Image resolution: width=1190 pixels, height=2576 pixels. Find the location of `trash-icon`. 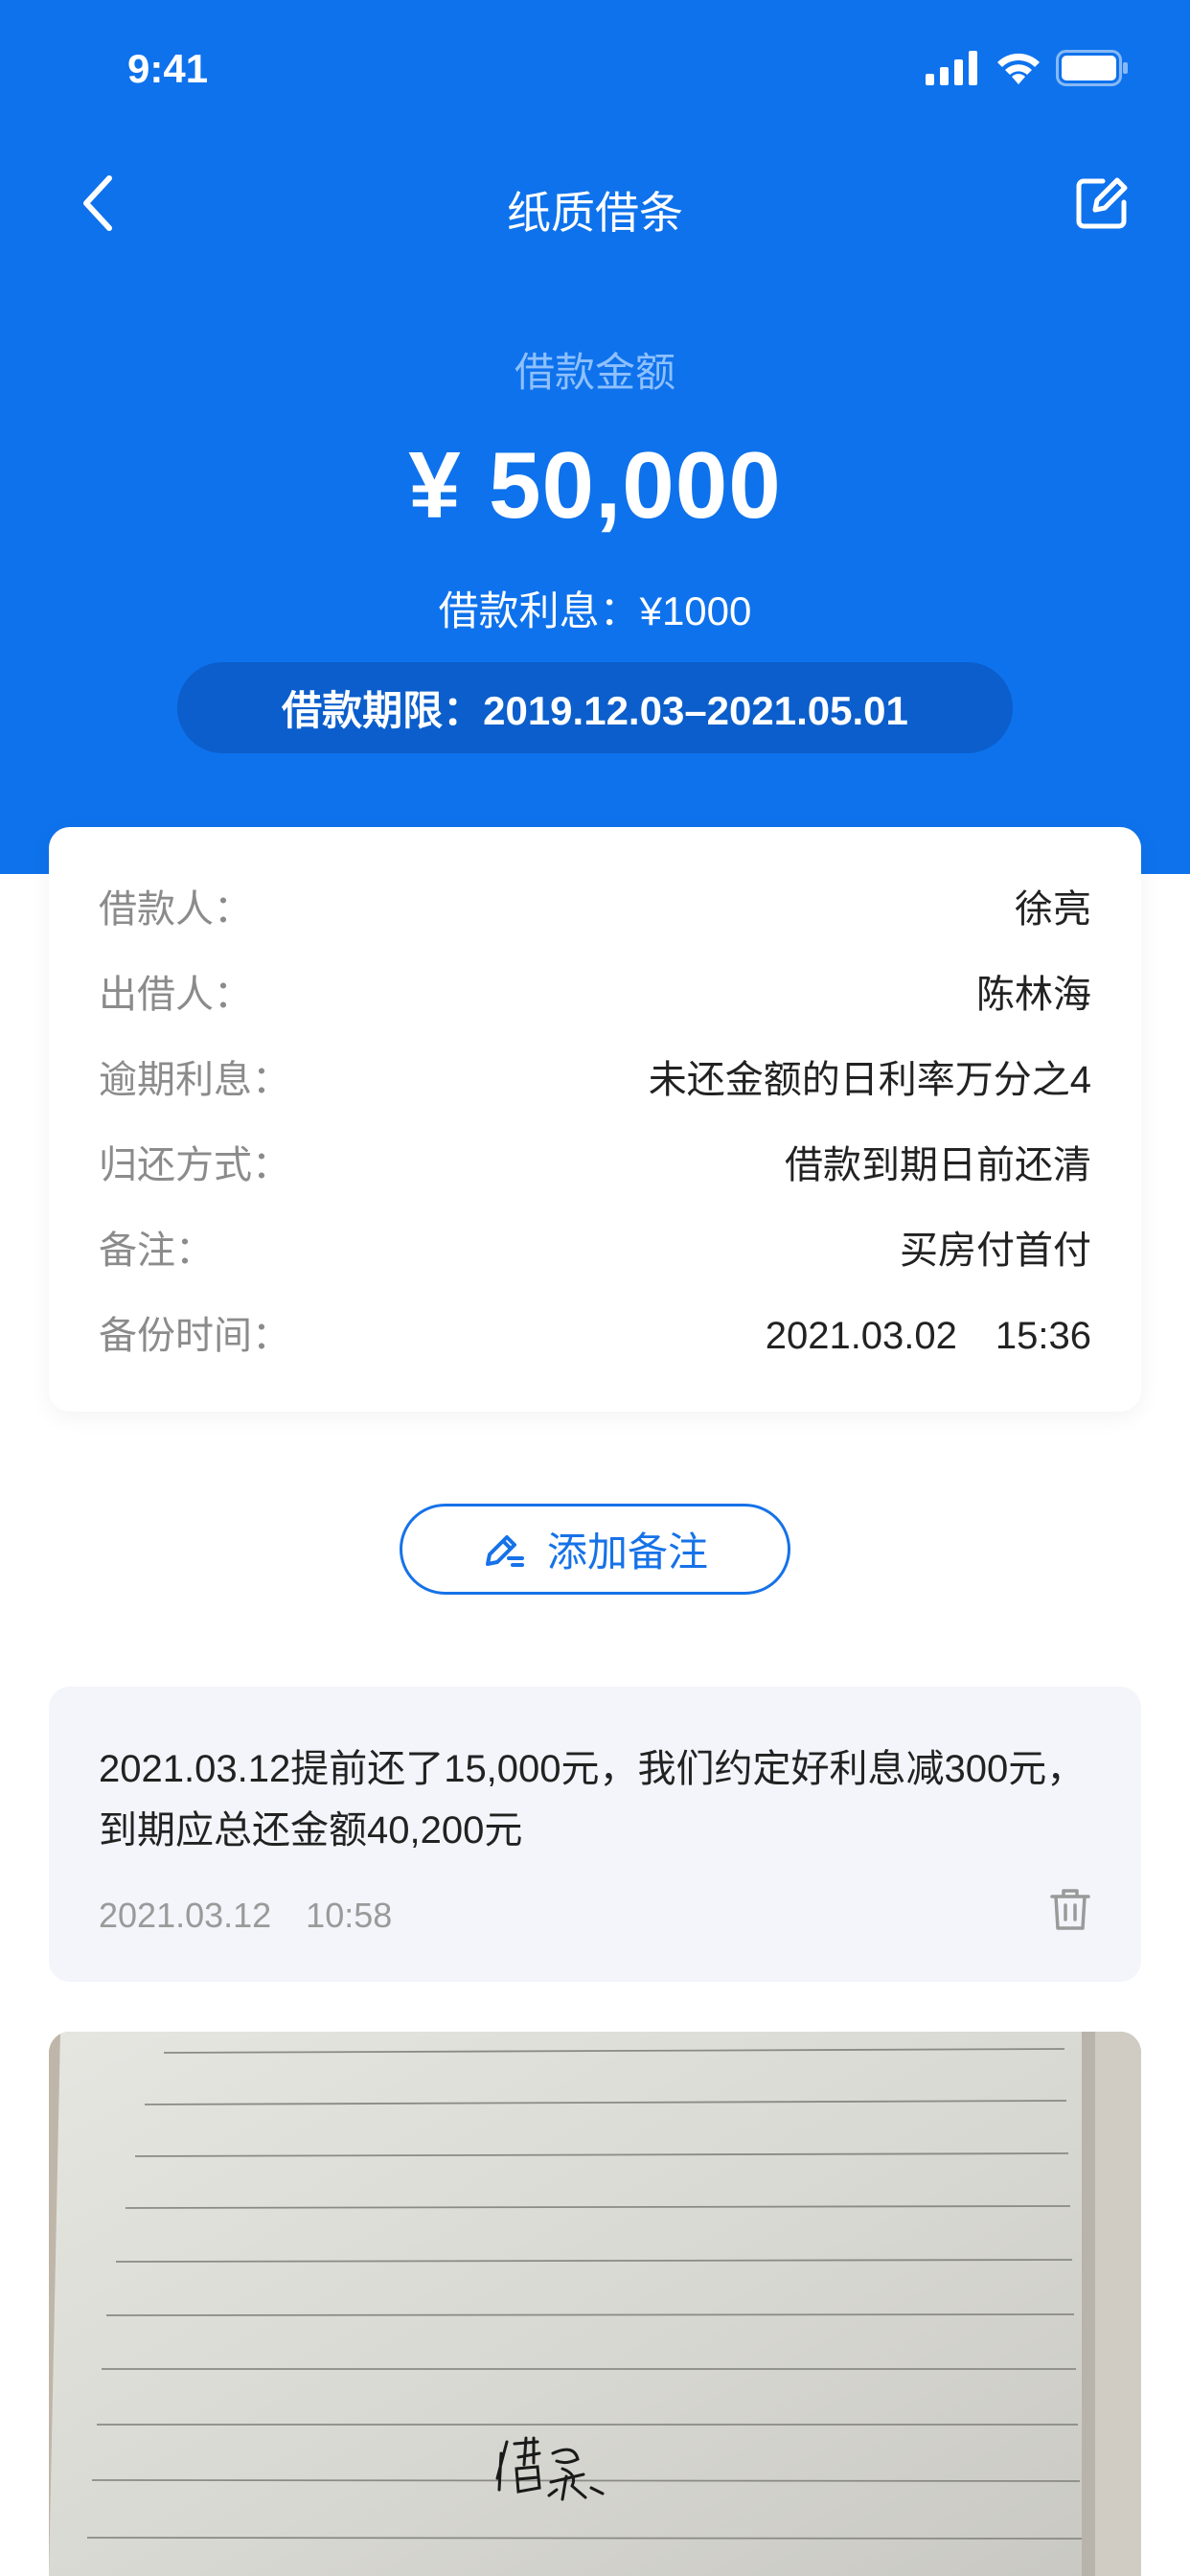

trash-icon is located at coordinates (1070, 1909).